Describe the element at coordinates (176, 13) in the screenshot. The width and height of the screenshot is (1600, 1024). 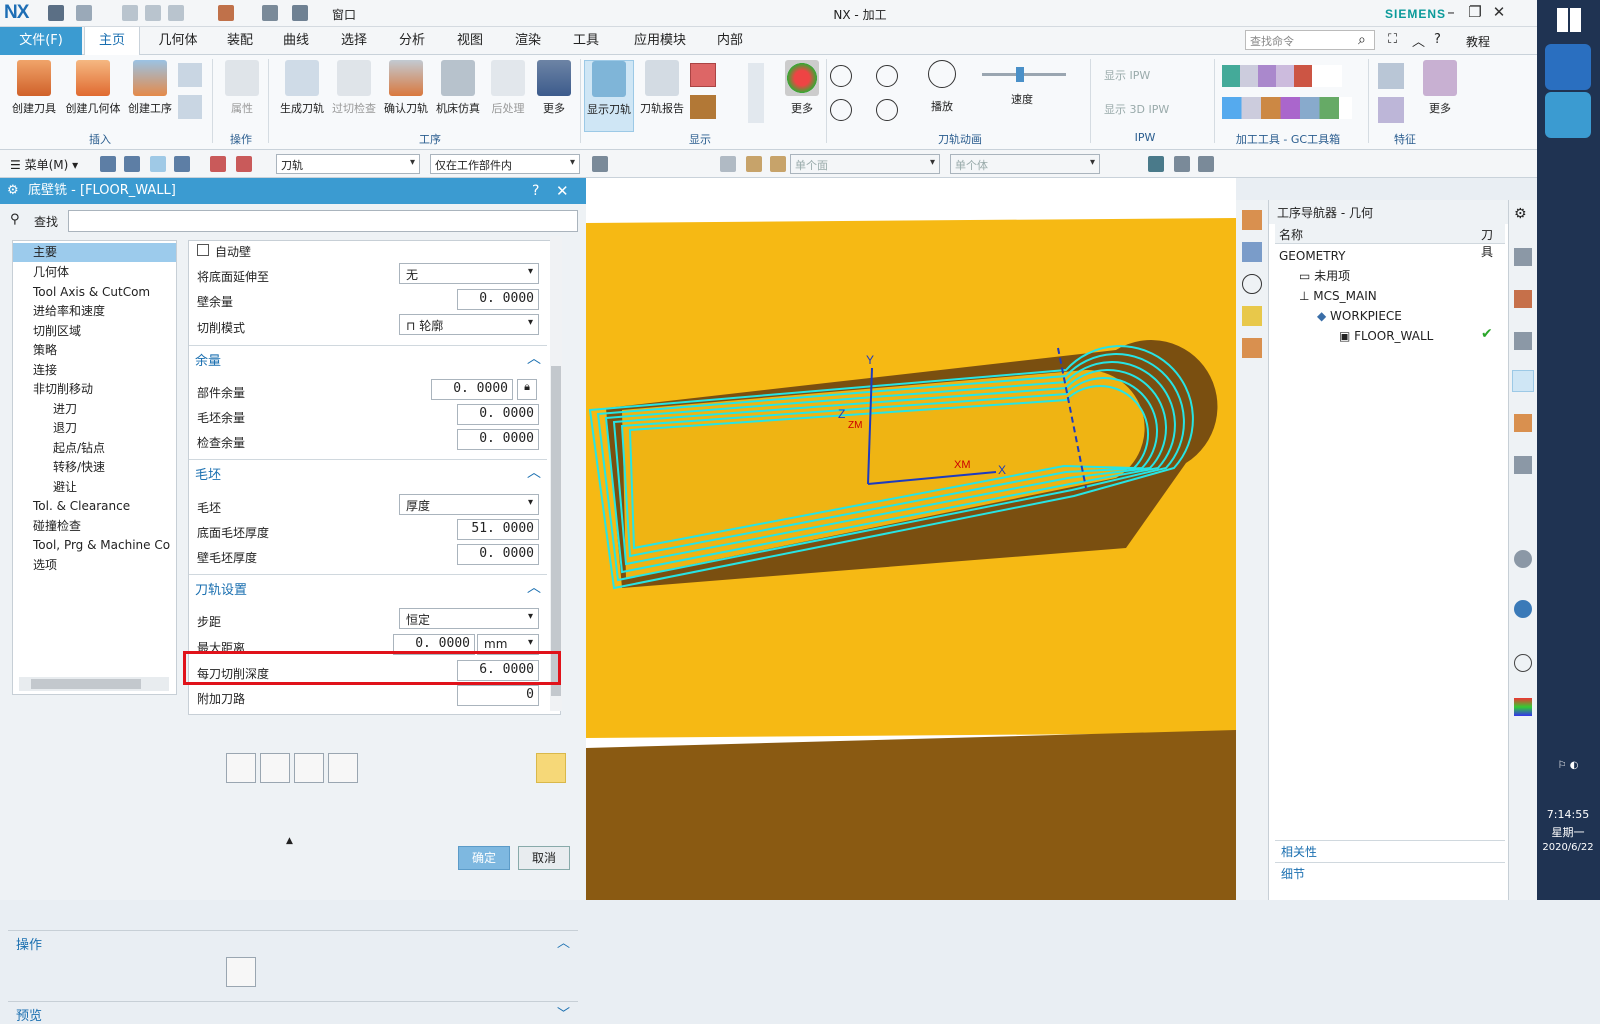
I see `paste-icon` at that location.